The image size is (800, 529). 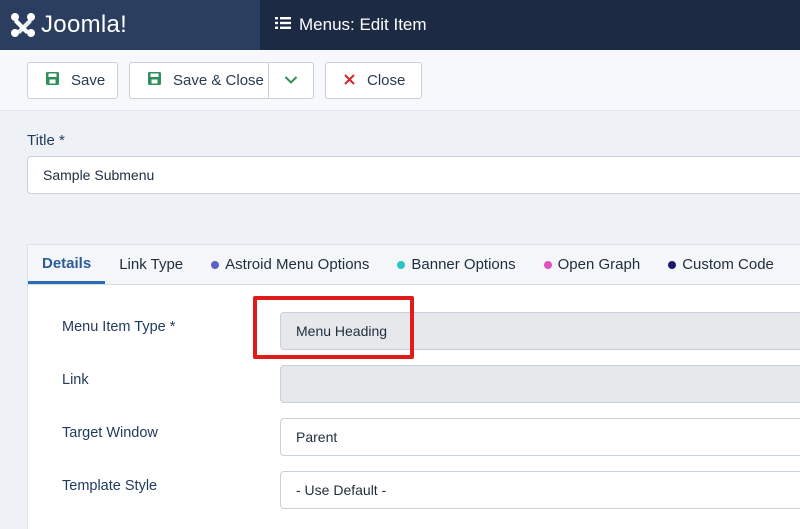 What do you see at coordinates (283, 25) in the screenshot?
I see `list-icon` at bounding box center [283, 25].